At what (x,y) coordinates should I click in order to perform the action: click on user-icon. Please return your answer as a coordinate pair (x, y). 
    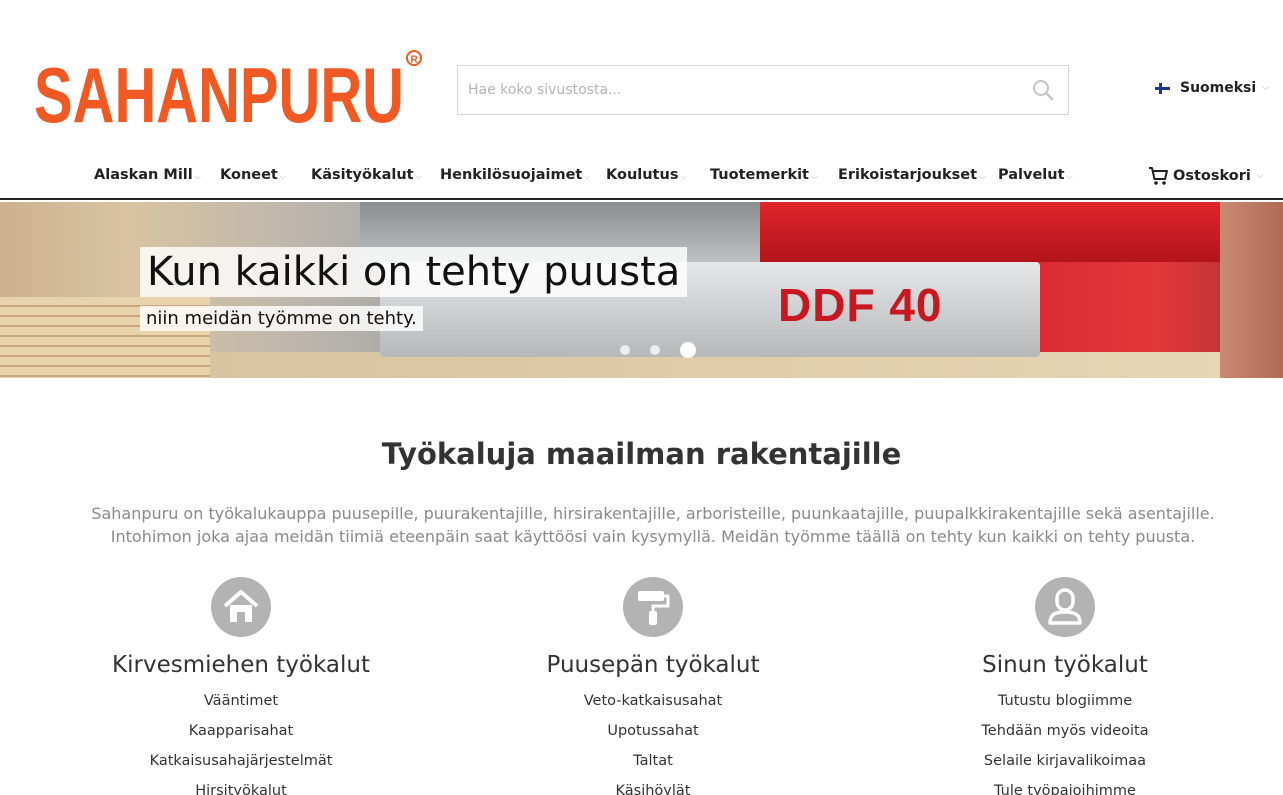
    Looking at the image, I should click on (1065, 607).